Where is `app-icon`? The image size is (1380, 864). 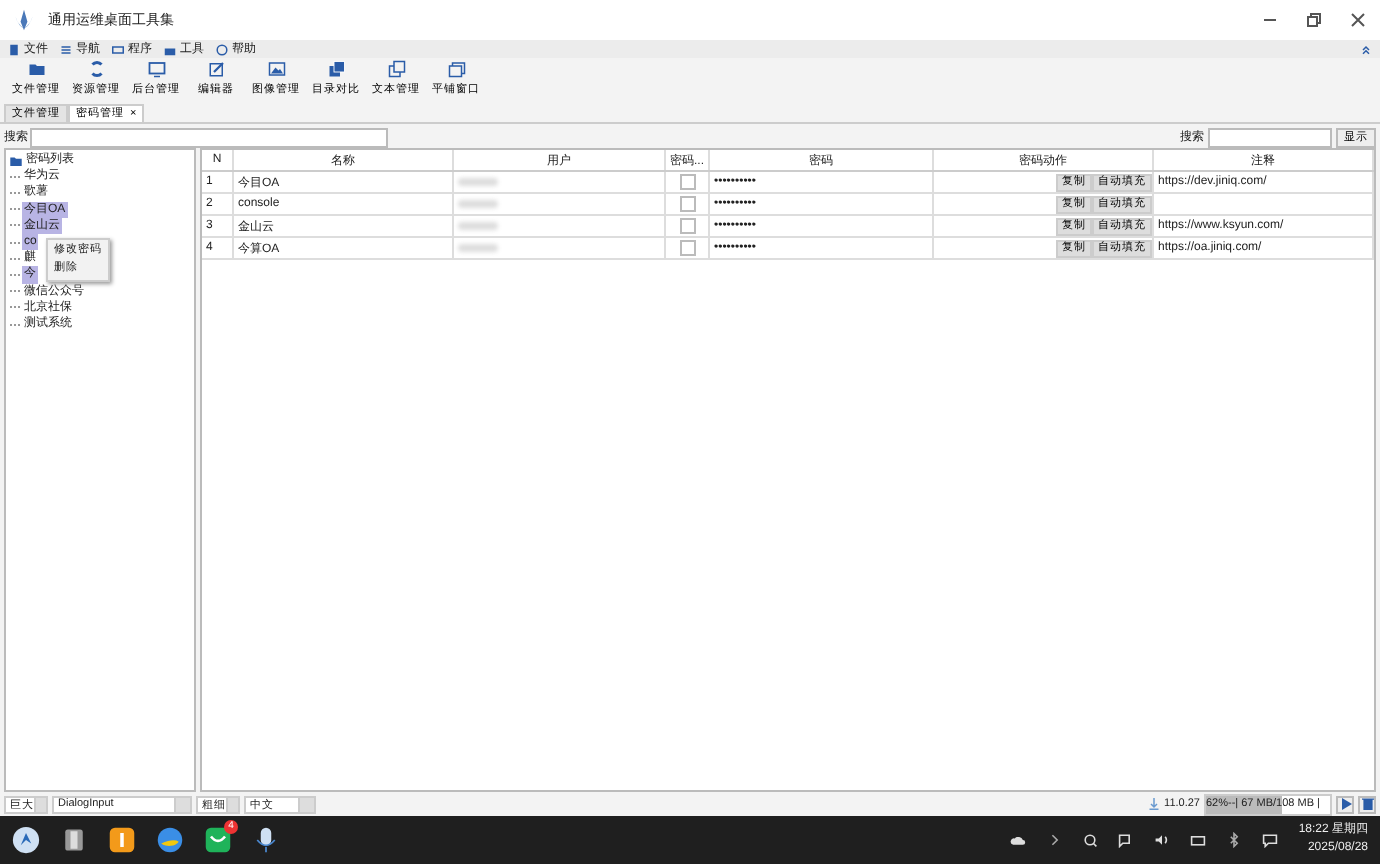 app-icon is located at coordinates (122, 840).